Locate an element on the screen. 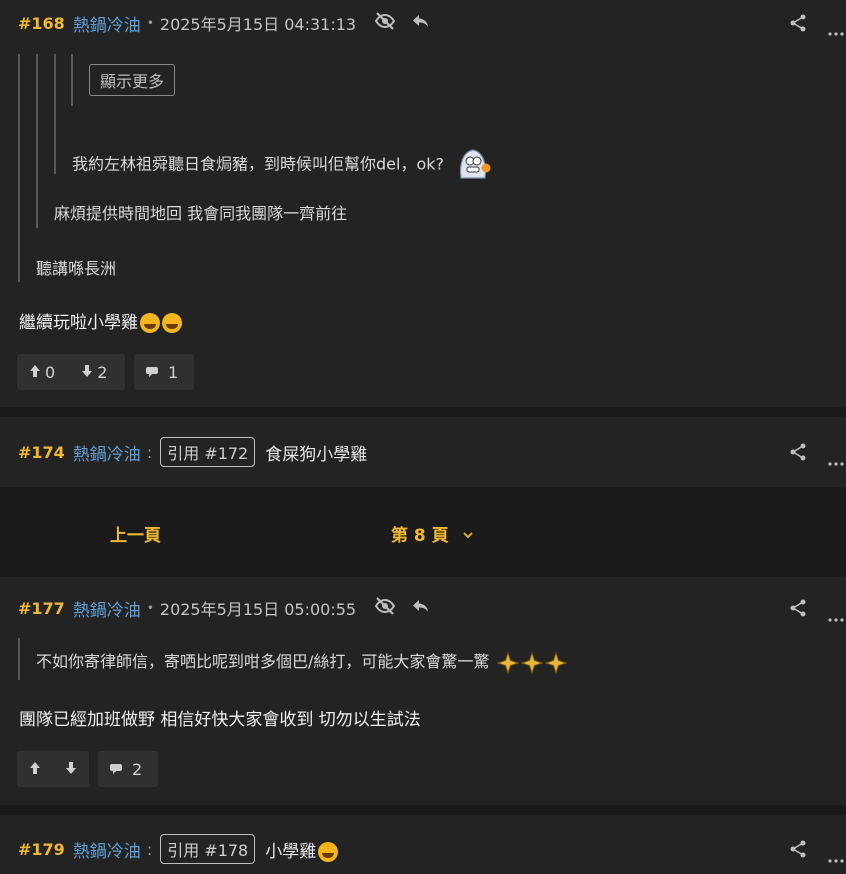 Image resolution: width=846 pixels, height=874 pixels. post-header: #174 熱鍋冷油 : 引用 #172 食屎狗小學雞 is located at coordinates (193, 452).